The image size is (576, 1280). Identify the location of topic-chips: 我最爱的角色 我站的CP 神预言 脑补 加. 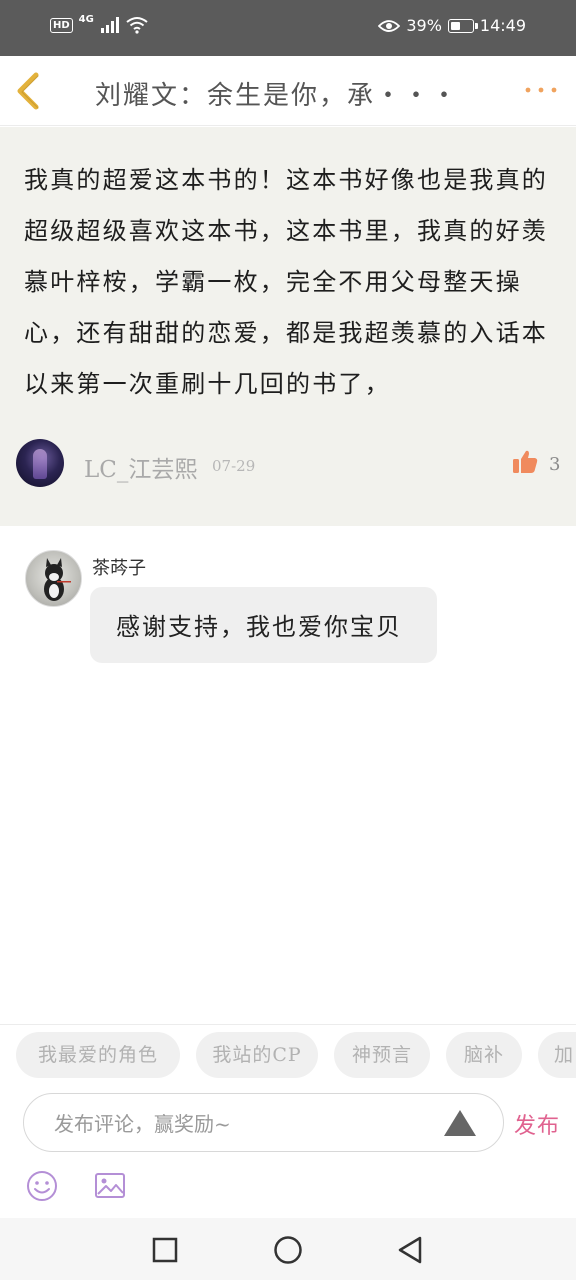
(288, 1056).